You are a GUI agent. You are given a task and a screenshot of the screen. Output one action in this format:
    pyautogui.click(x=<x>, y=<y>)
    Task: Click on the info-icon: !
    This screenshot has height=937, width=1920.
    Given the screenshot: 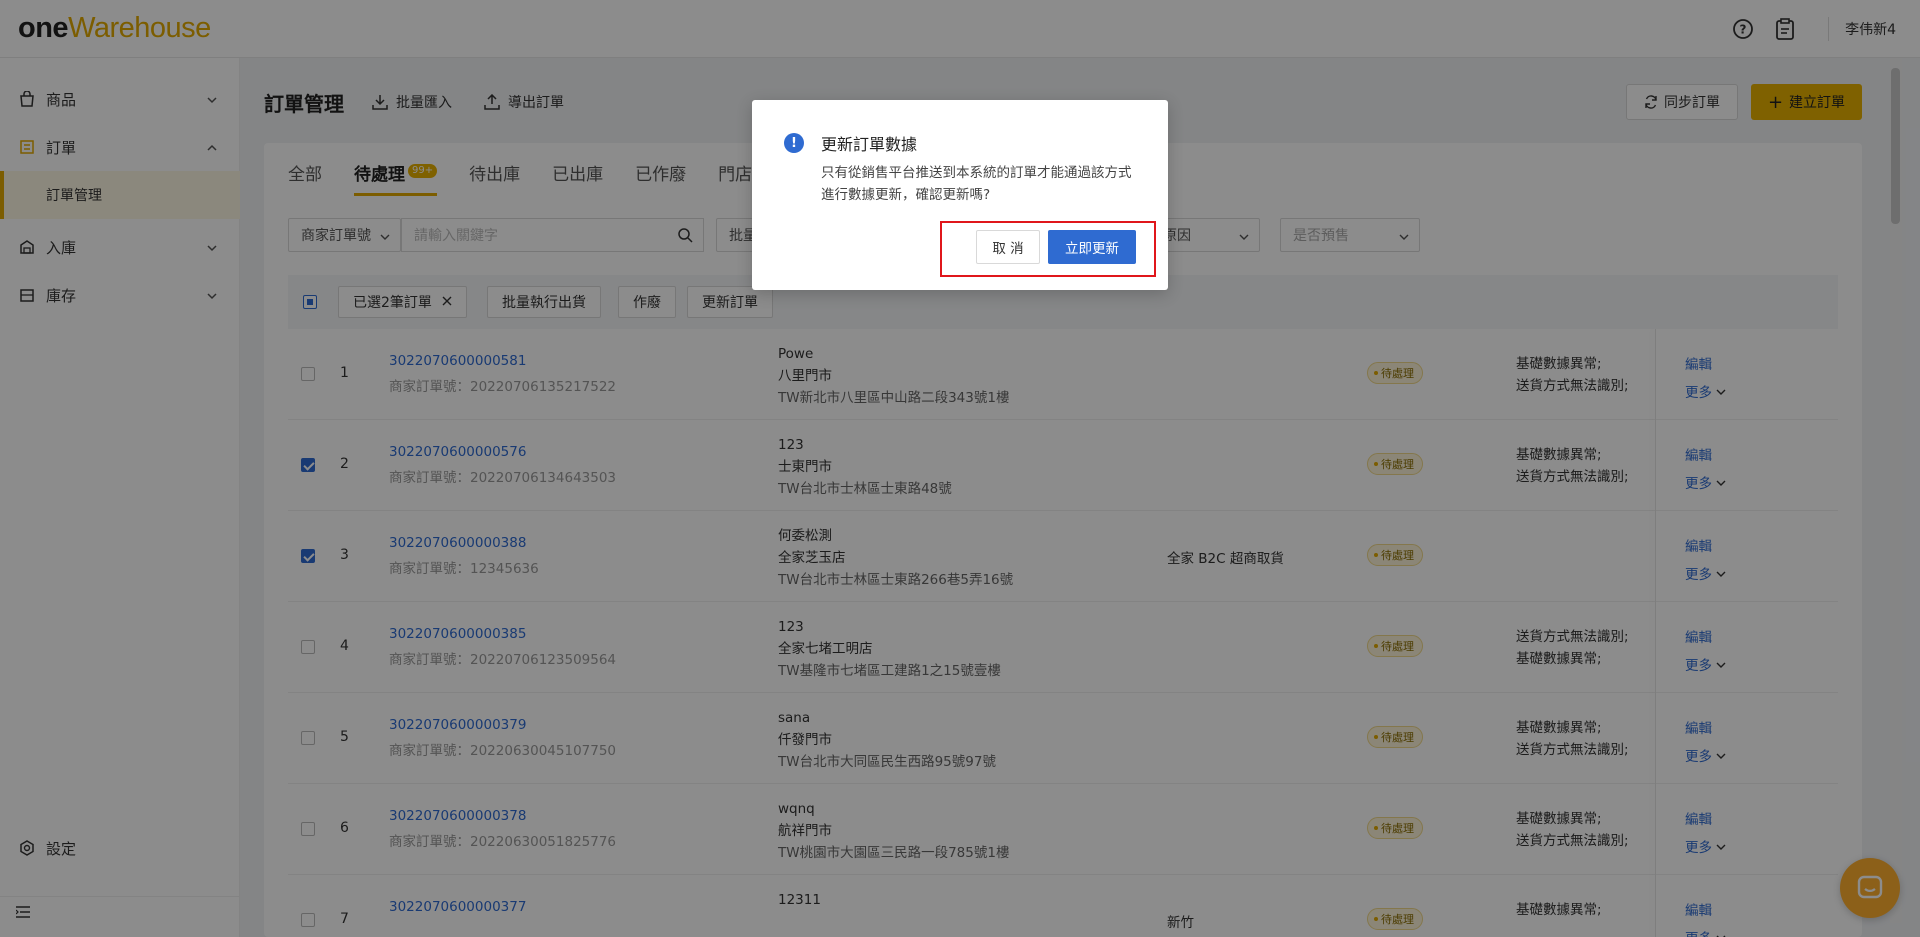 What is the action you would take?
    pyautogui.click(x=794, y=143)
    